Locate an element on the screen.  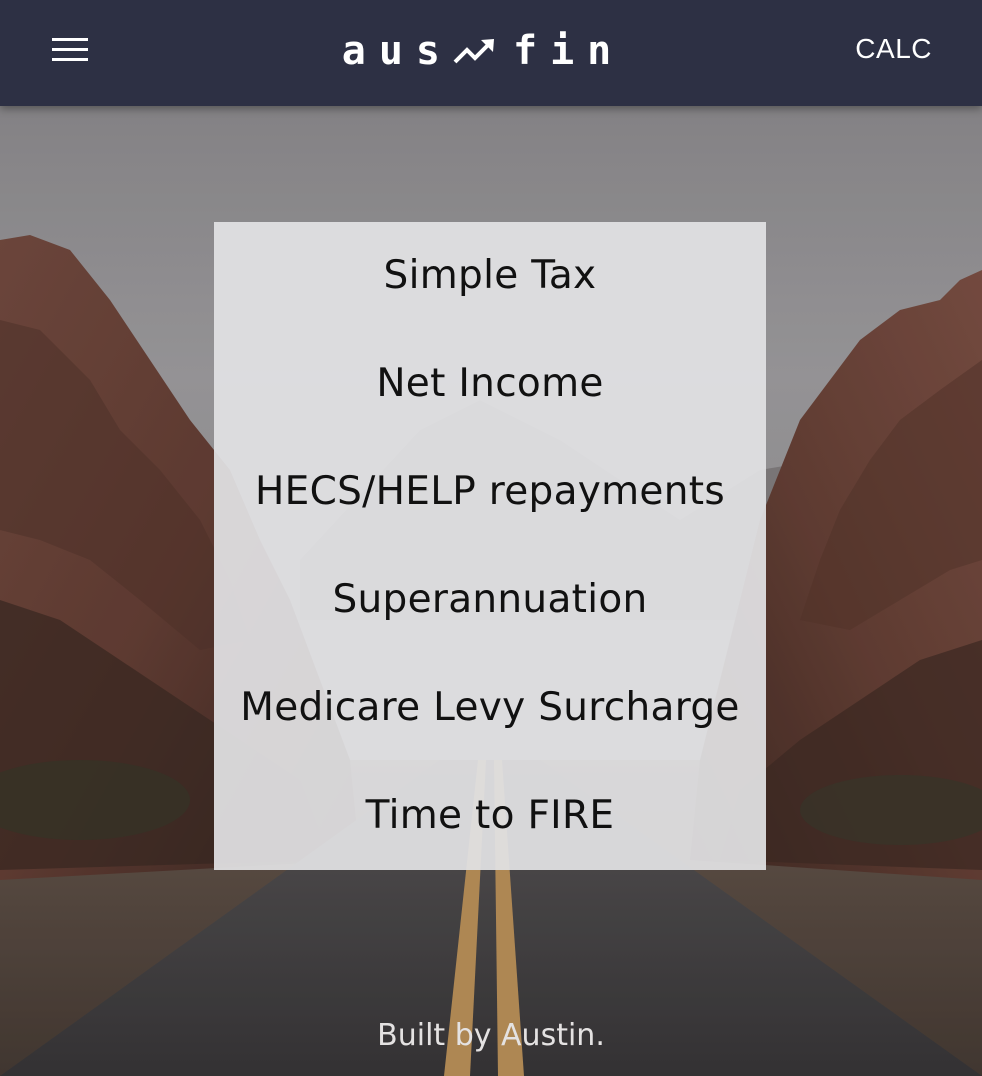
trending-up-icon is located at coordinates (475, 51).